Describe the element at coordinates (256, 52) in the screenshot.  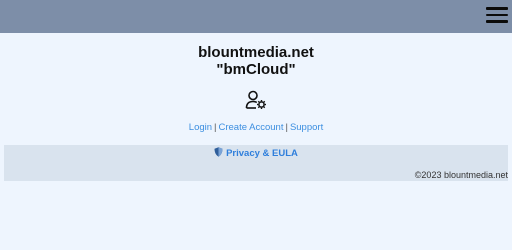
I see `site-title: blountmedia.net` at that location.